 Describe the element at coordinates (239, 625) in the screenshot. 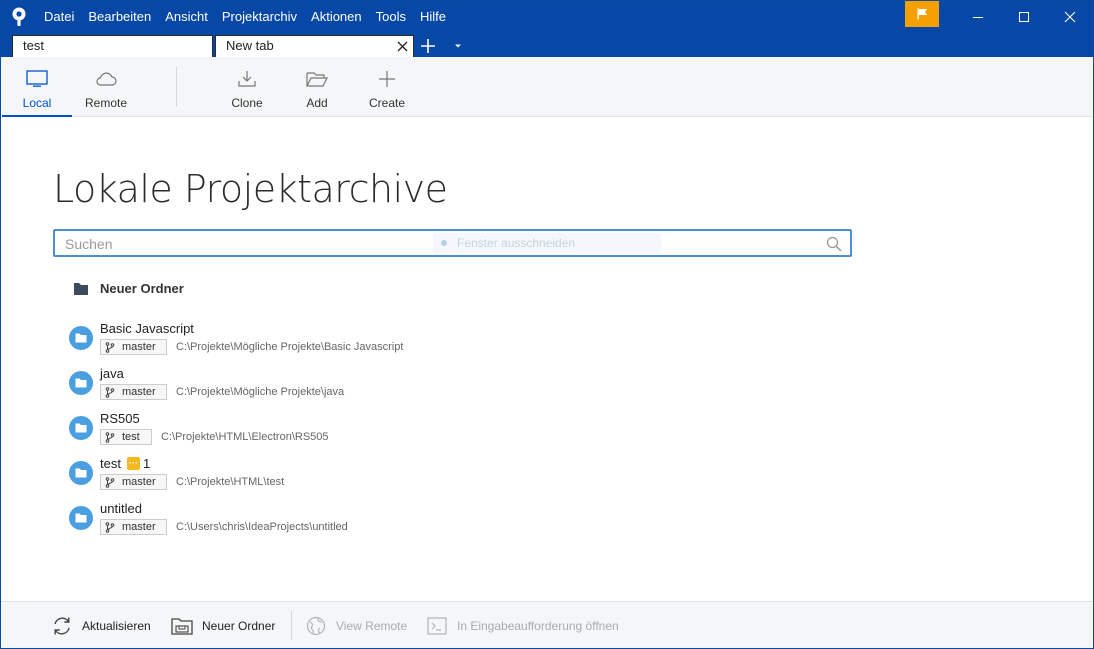

I see `new-folder-label: Neuer Ordner` at that location.